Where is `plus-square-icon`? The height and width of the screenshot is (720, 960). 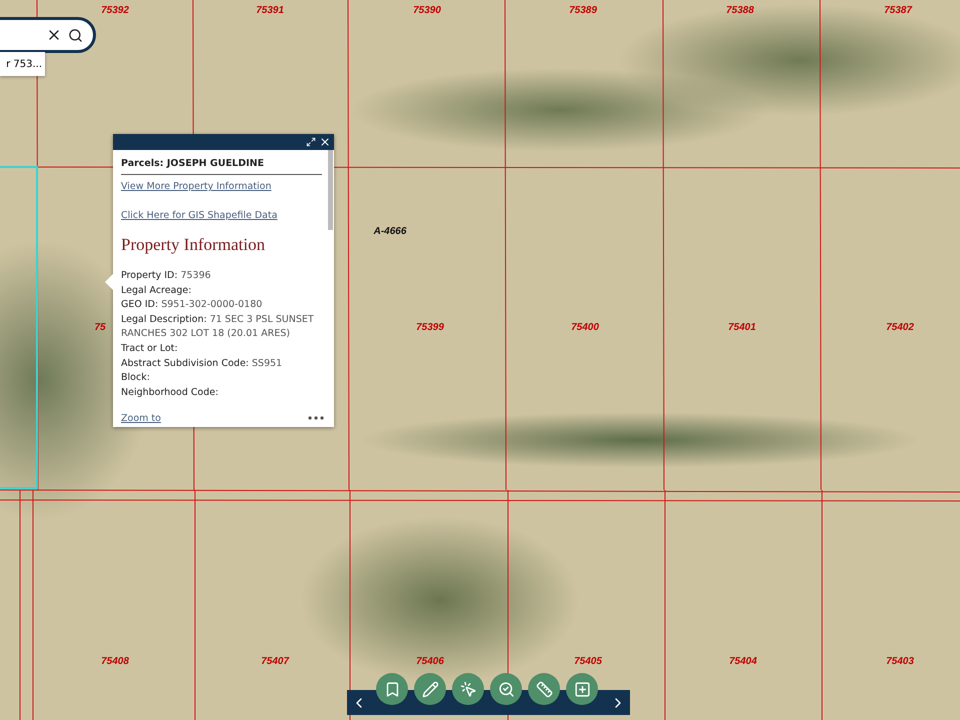
plus-square-icon is located at coordinates (582, 689).